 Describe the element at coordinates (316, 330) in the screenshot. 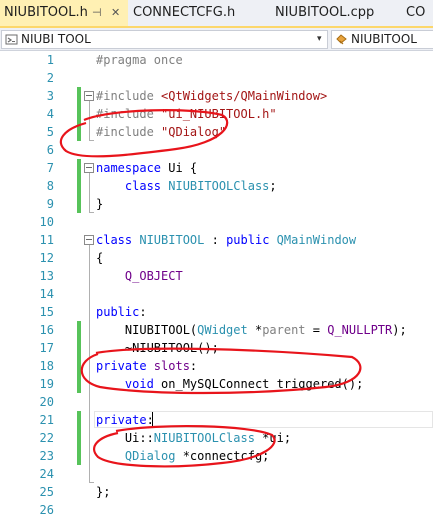

I see `code-token: =` at that location.